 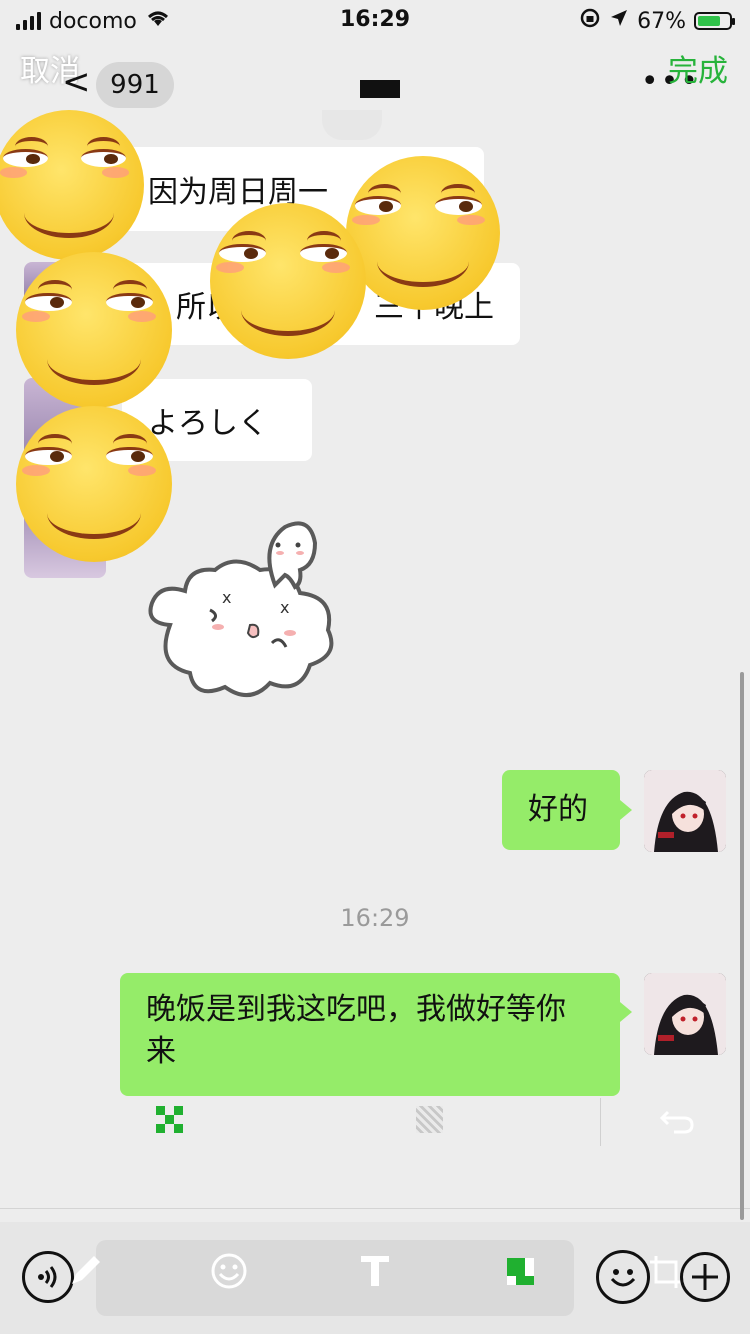 What do you see at coordinates (76, 82) in the screenshot?
I see `back-icon: <` at bounding box center [76, 82].